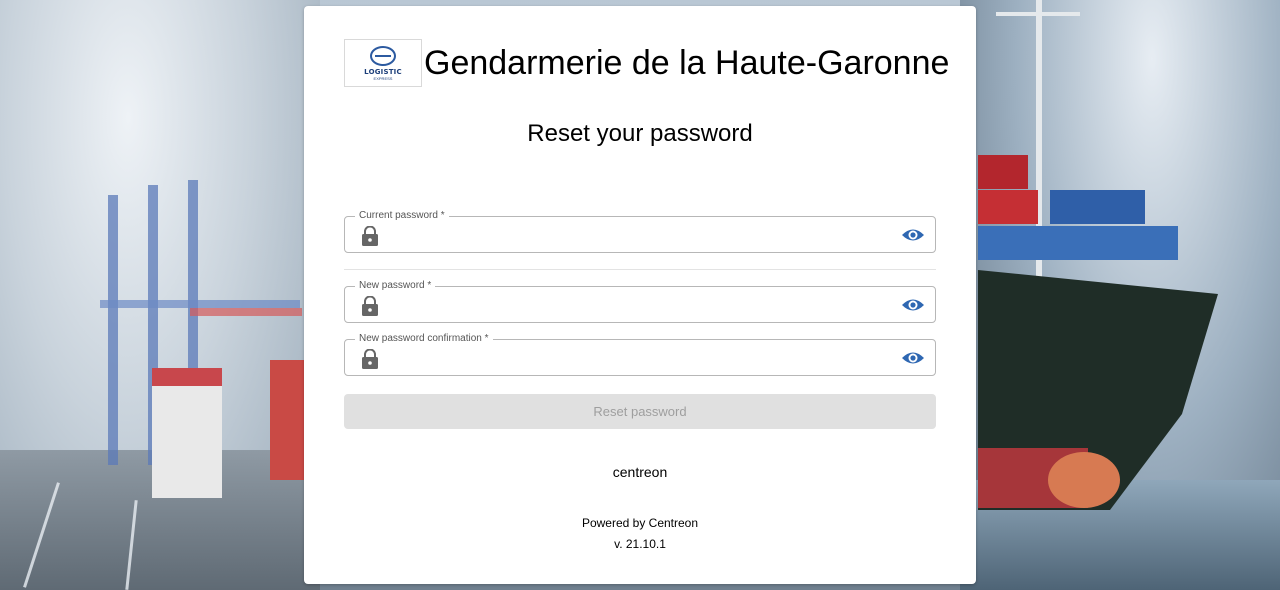 This screenshot has height=590, width=1280. I want to click on port-crane, so click(113, 330).